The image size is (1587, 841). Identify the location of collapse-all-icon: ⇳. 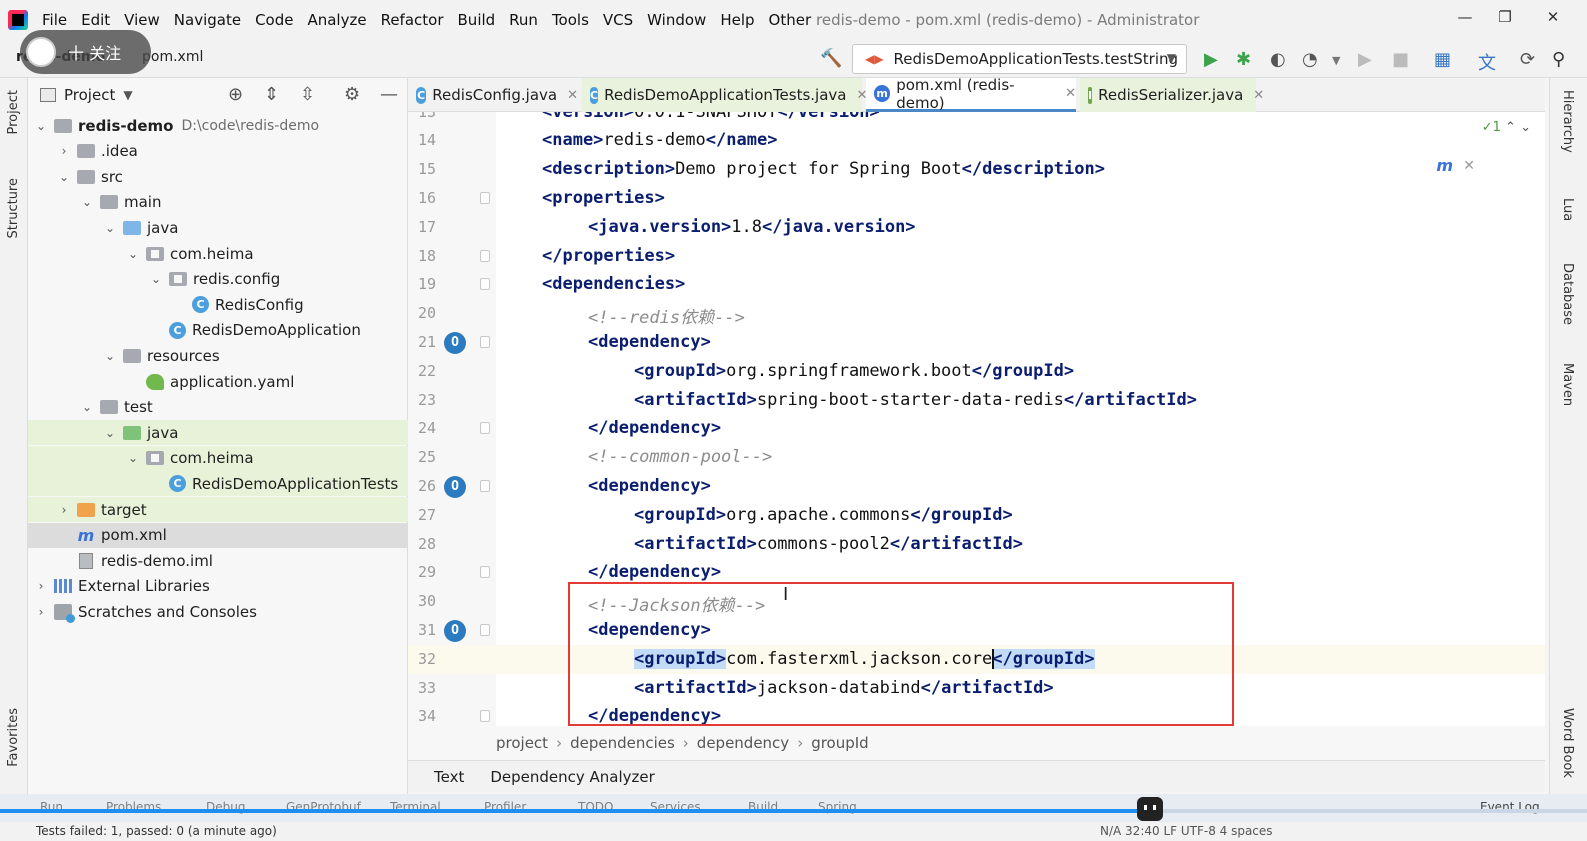
(307, 94).